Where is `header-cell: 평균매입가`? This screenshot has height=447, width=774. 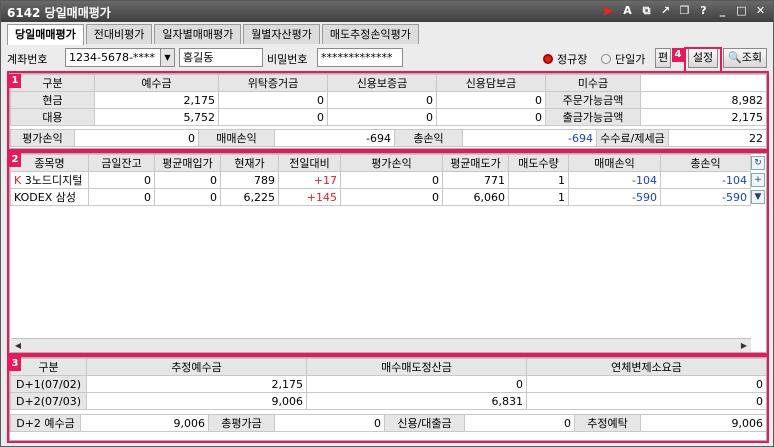 header-cell: 평균매입가 is located at coordinates (187, 163).